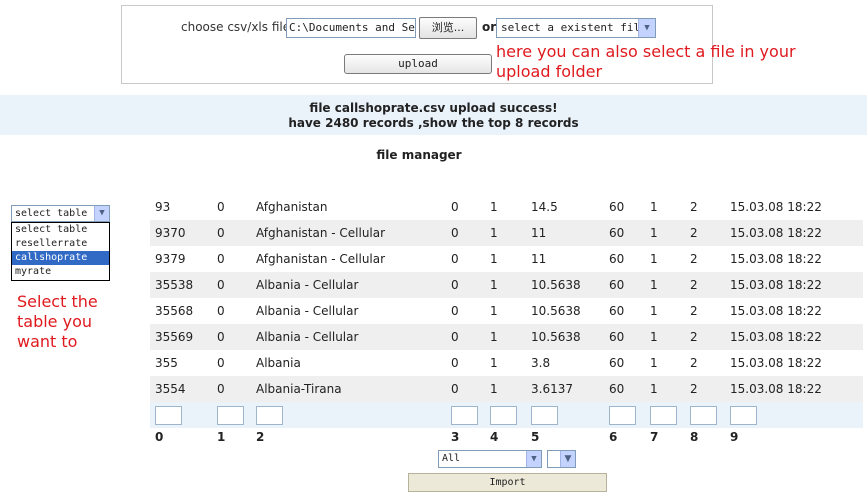 The width and height of the screenshot is (867, 499). Describe the element at coordinates (57, 321) in the screenshot. I see `table-annotation: Select the table you want to` at that location.